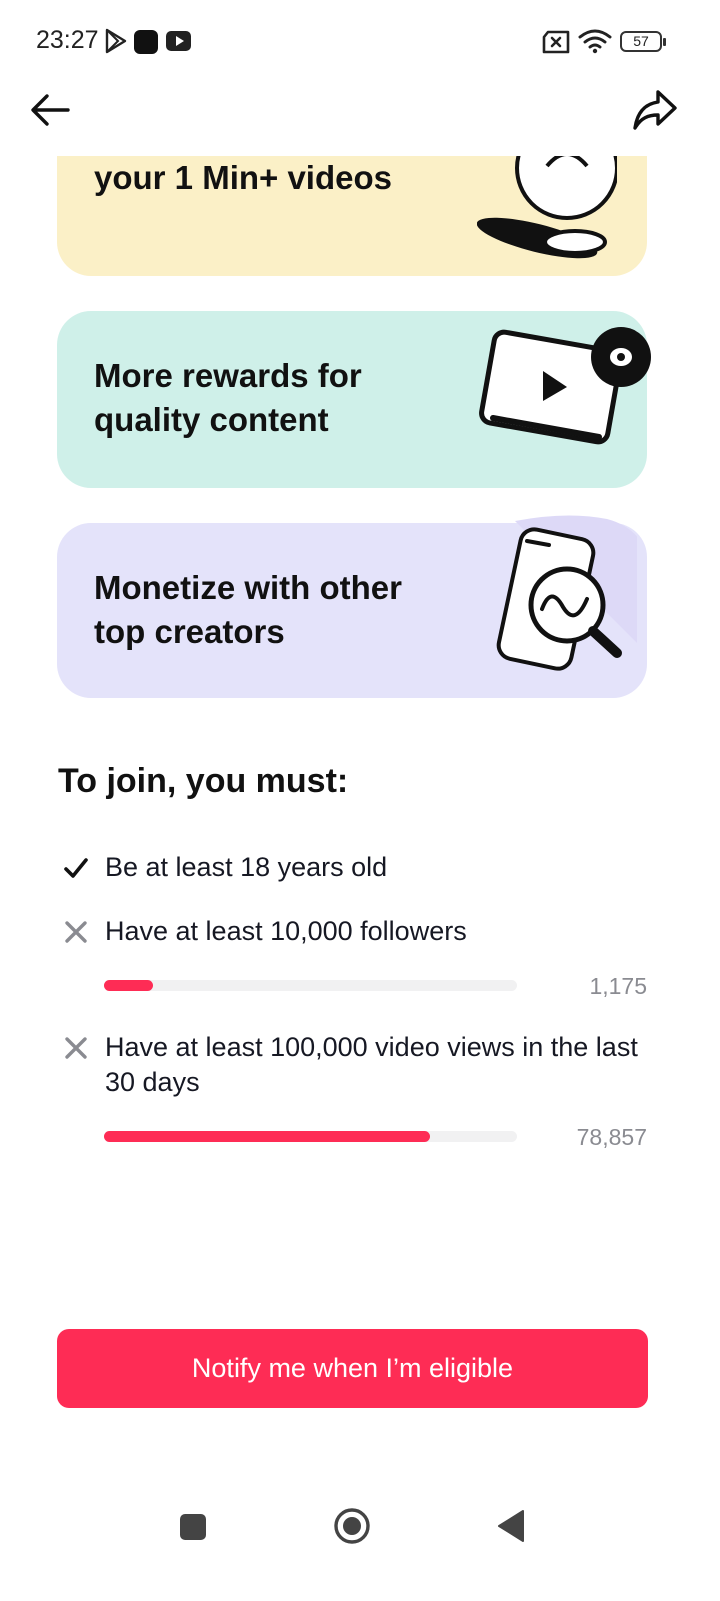 This screenshot has height=1601, width=720. Describe the element at coordinates (556, 42) in the screenshot. I see `no-sim-icon` at that location.